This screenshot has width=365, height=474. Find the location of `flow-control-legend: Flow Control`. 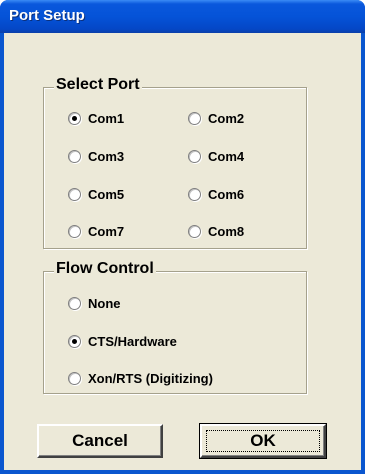

flow-control-legend: Flow Control is located at coordinates (105, 269).